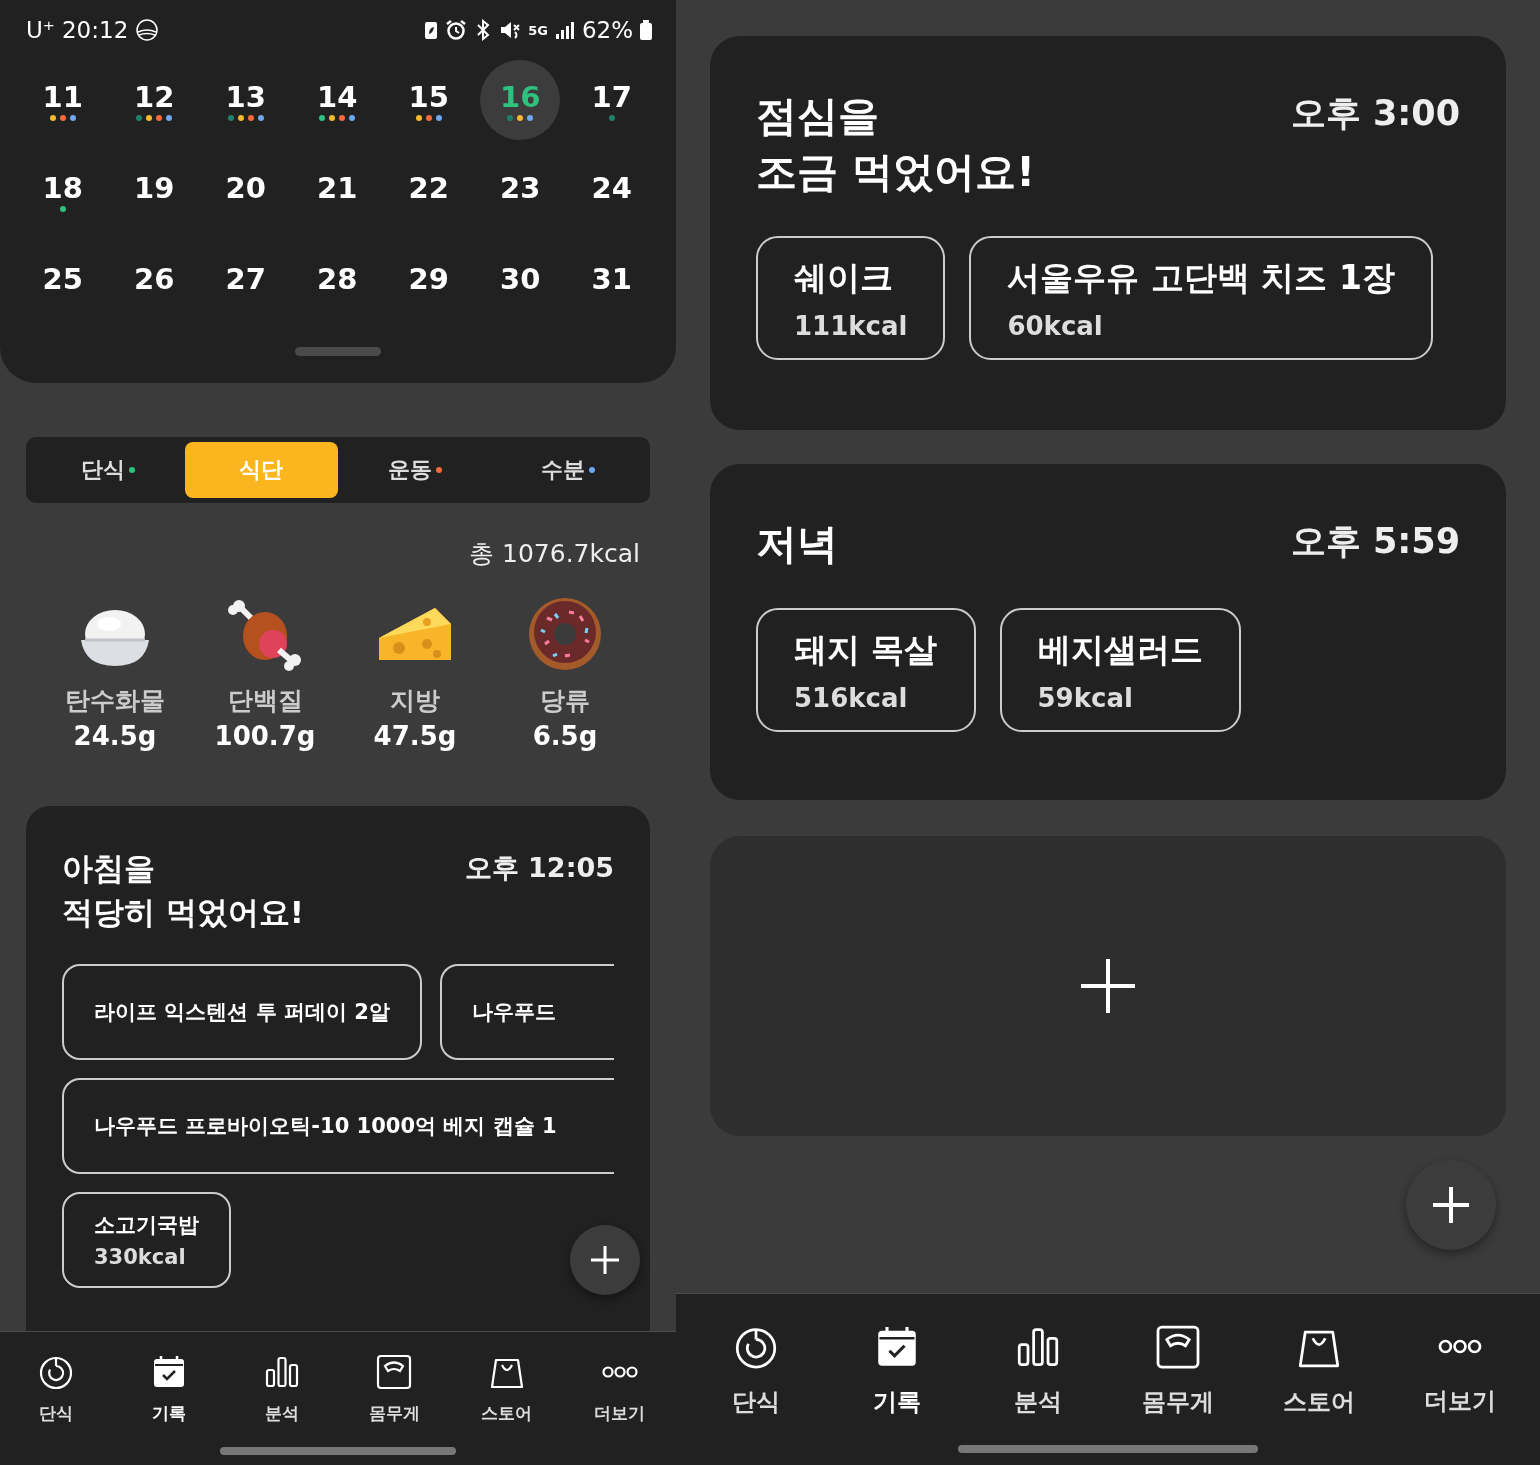 Image resolution: width=1540 pixels, height=1465 pixels. What do you see at coordinates (428, 100) in the screenshot?
I see `calendar-day: 15` at bounding box center [428, 100].